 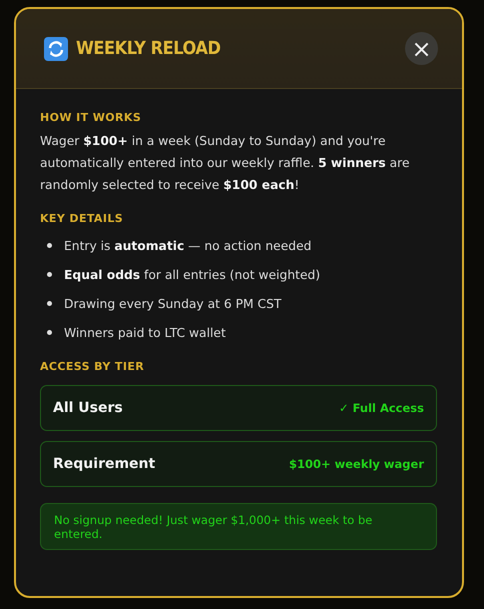 I want to click on detail-item: Entry is automatic — no action needed, so click(x=188, y=245).